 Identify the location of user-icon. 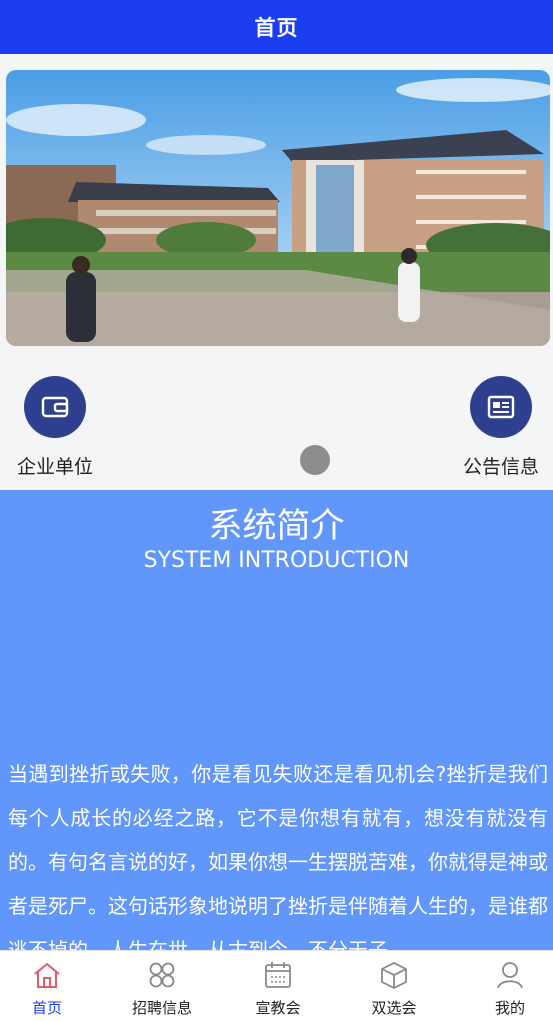
(504, 975).